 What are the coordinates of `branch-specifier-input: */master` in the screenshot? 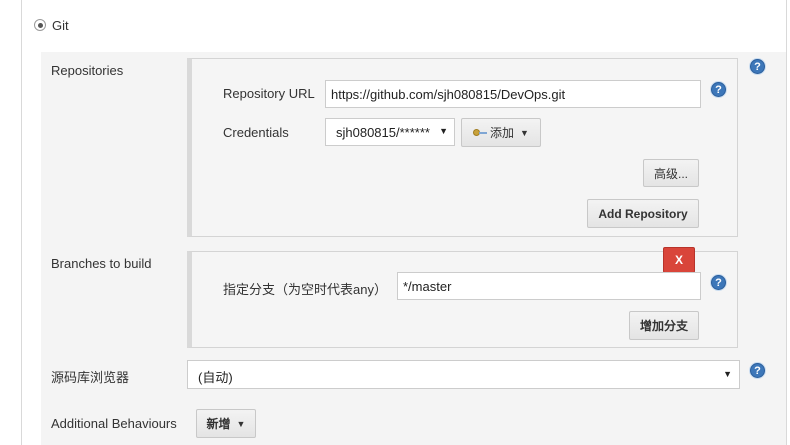 It's located at (549, 286).